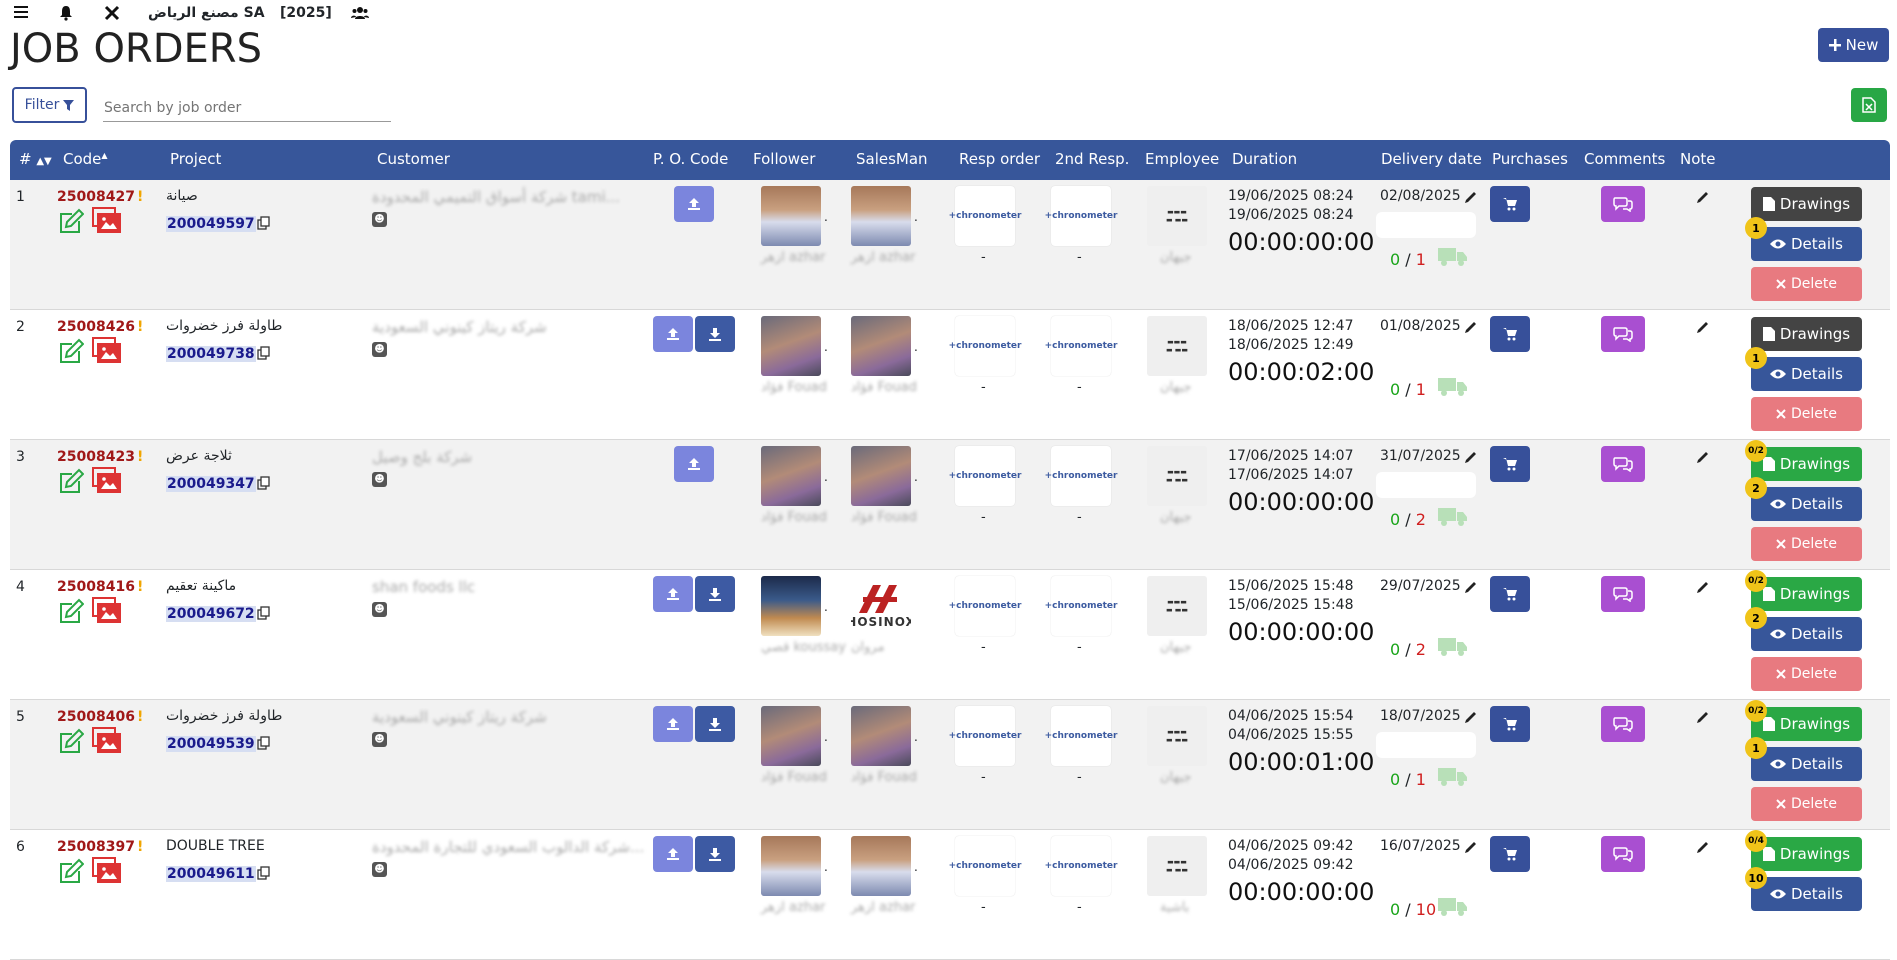  Describe the element at coordinates (1624, 159) in the screenshot. I see `col-comments: Comments` at that location.